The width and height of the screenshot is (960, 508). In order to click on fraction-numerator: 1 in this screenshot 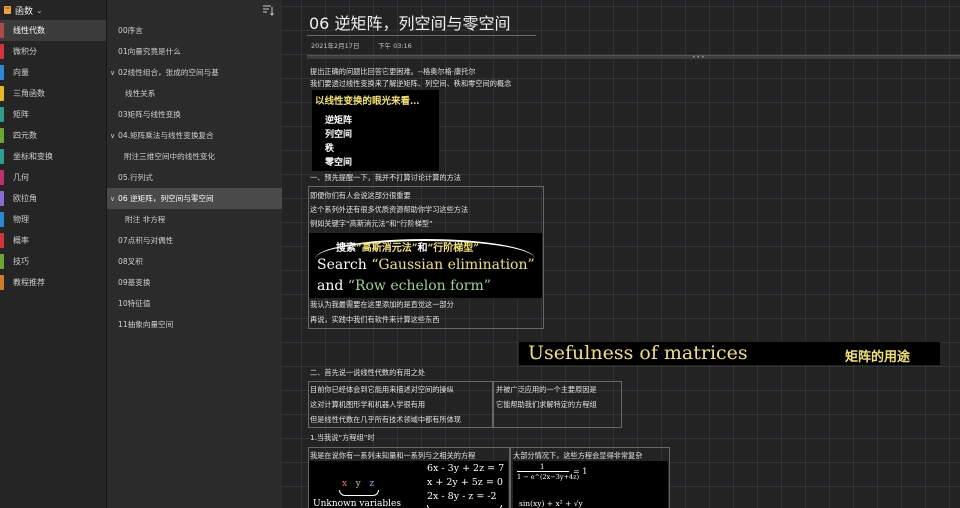, I will do `click(542, 467)`.